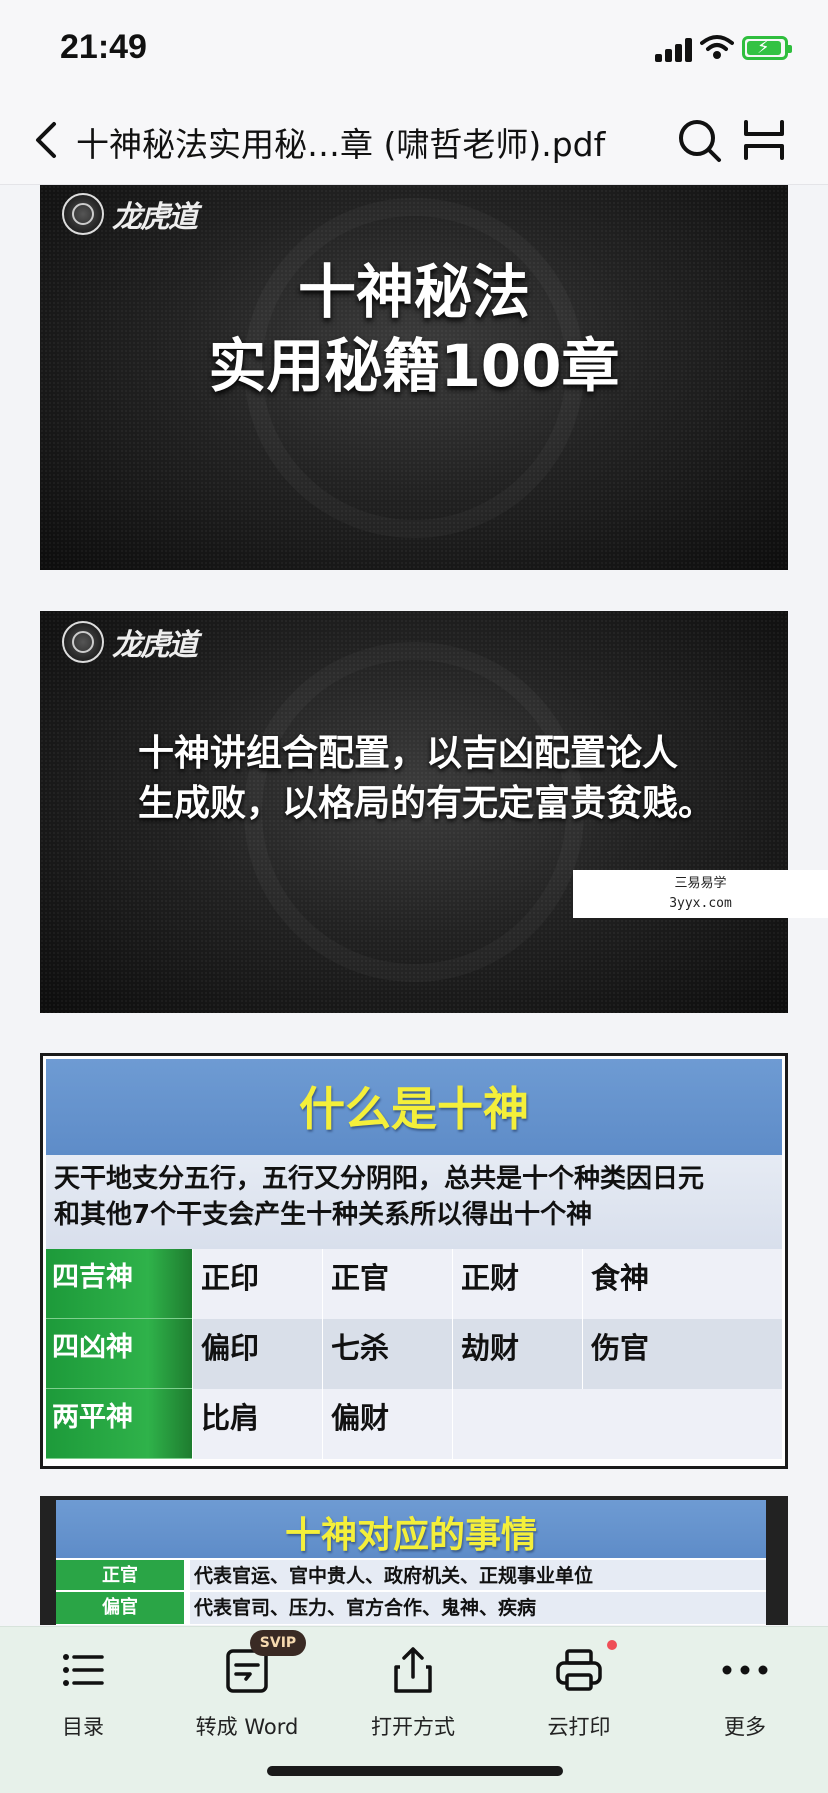 This screenshot has height=1793, width=828. I want to click on toc-label: 目录, so click(83, 1727).